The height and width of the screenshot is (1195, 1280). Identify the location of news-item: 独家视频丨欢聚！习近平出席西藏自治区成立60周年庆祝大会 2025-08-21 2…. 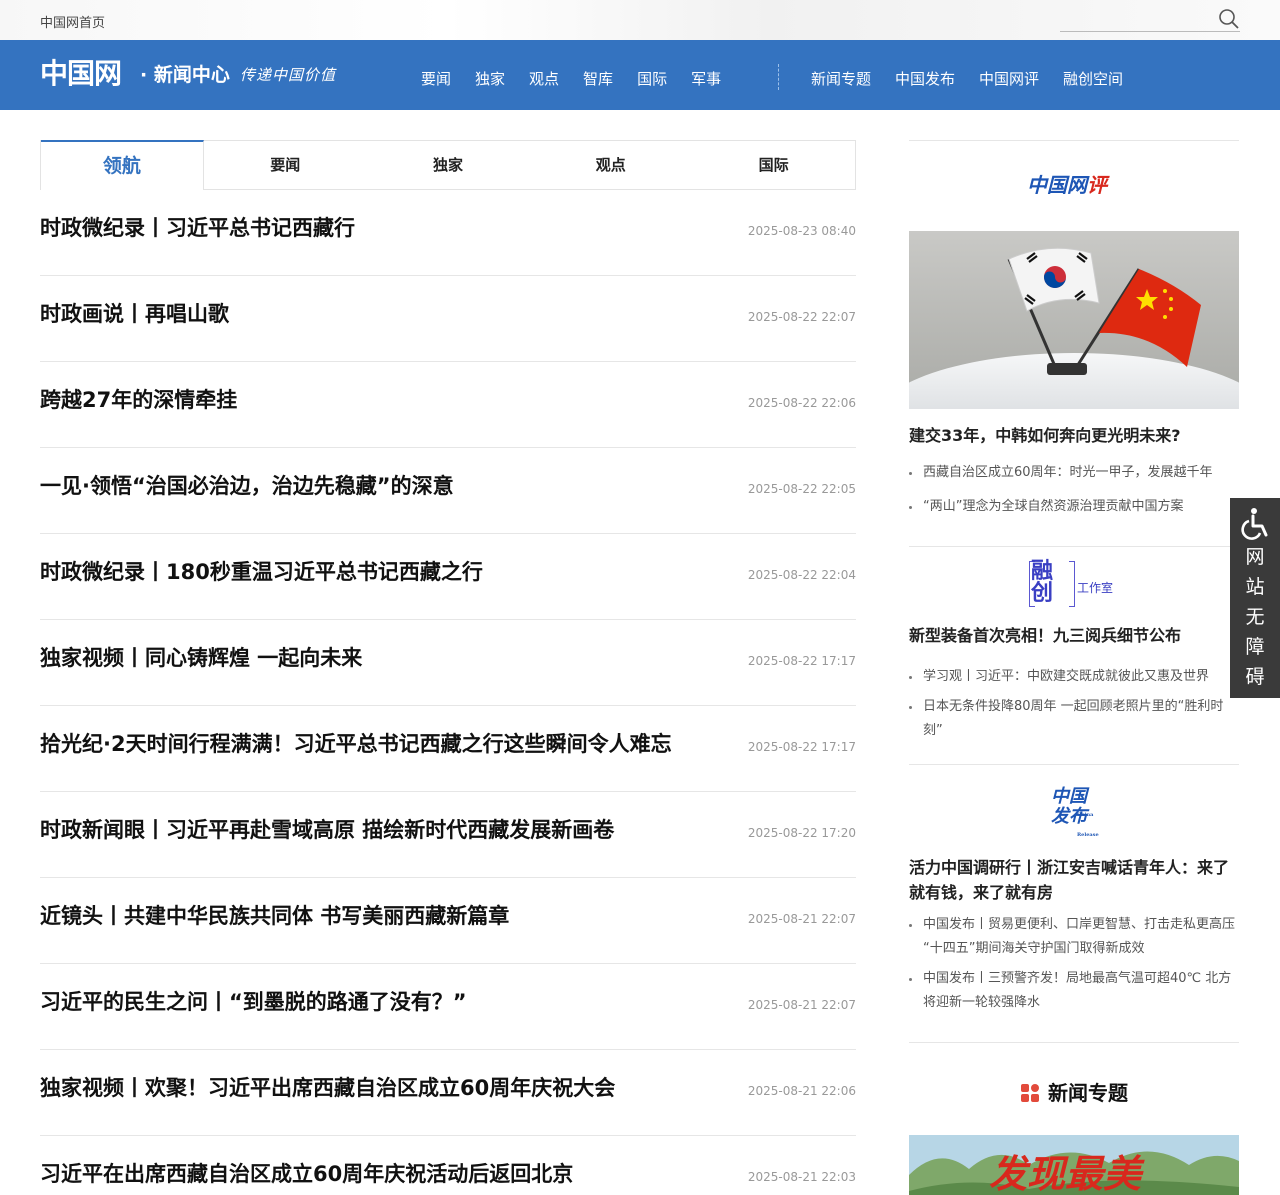
(448, 1093).